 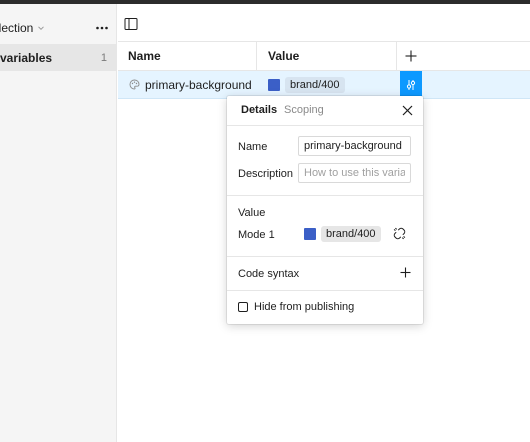 I want to click on column-header-name: Name, so click(x=144, y=56).